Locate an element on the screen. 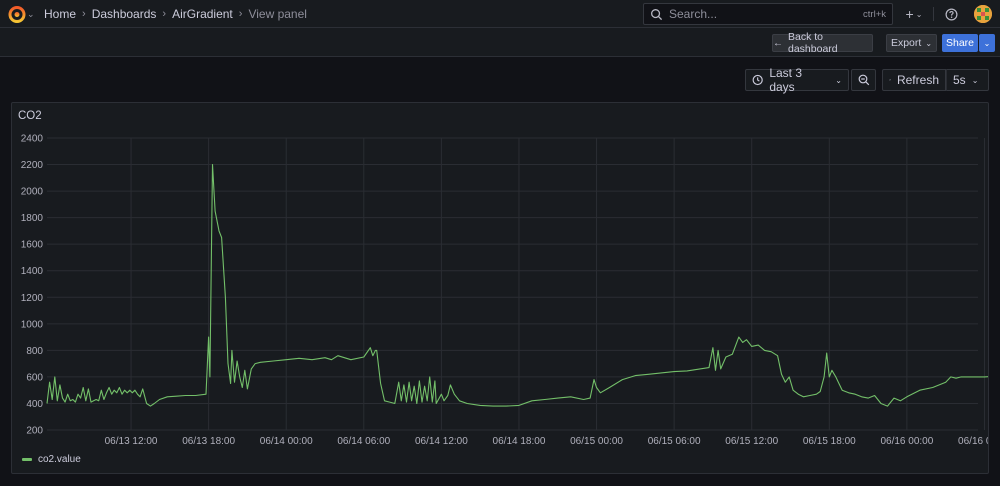 The width and height of the screenshot is (1000, 486). x-tick-label: 06/15 06:00 is located at coordinates (674, 441).